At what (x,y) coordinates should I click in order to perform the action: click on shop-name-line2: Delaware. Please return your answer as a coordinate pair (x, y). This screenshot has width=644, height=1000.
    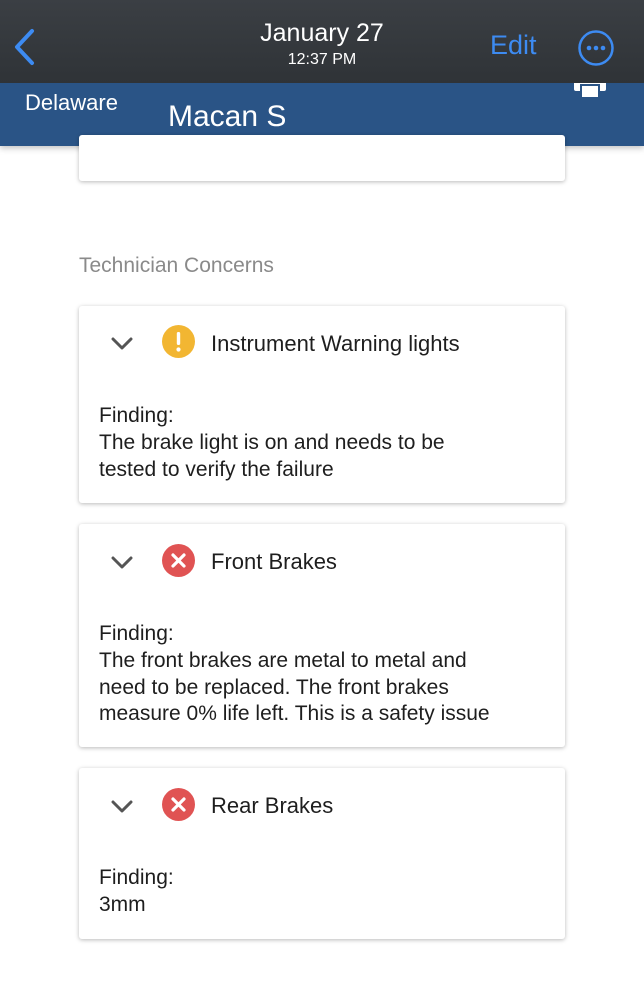
    Looking at the image, I should click on (71, 102).